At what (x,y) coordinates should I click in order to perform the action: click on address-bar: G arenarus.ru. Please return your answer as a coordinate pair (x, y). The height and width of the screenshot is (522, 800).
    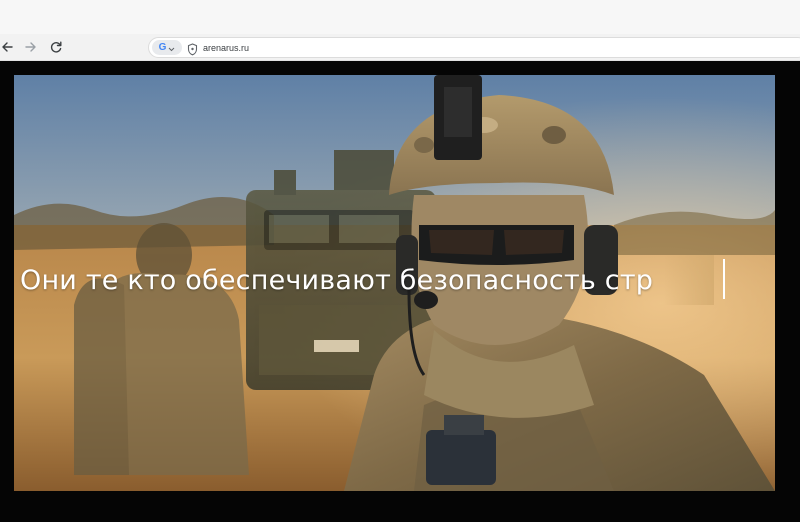
    Looking at the image, I should click on (474, 47).